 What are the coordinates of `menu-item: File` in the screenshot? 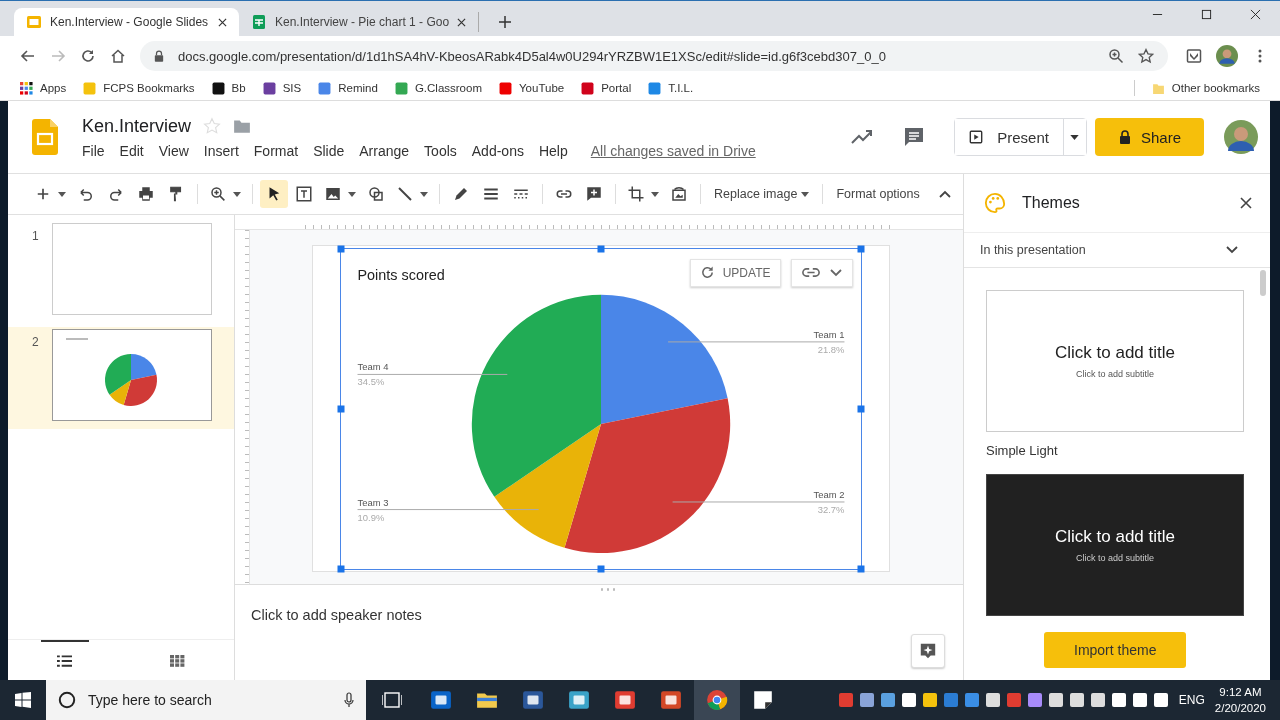 It's located at (93, 150).